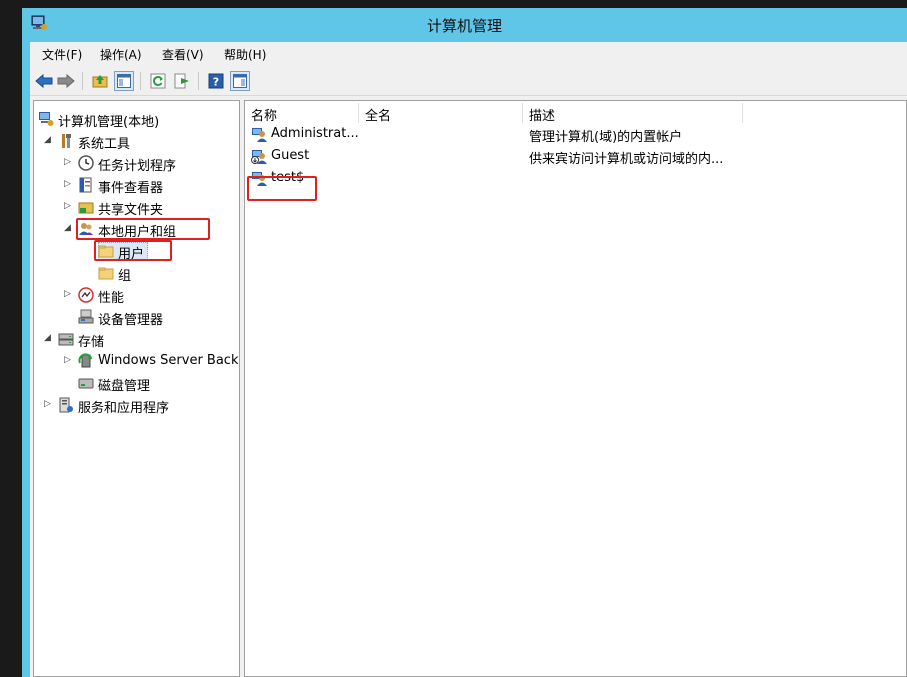  I want to click on window-title: 计算机管理, so click(464, 26).